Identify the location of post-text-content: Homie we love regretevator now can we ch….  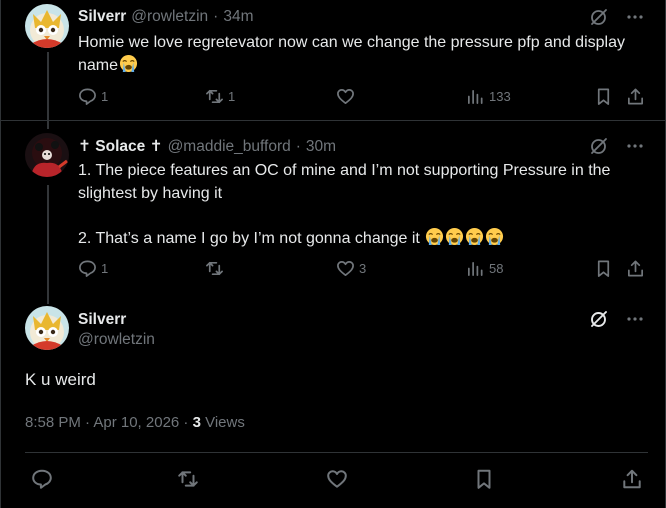
(351, 54).